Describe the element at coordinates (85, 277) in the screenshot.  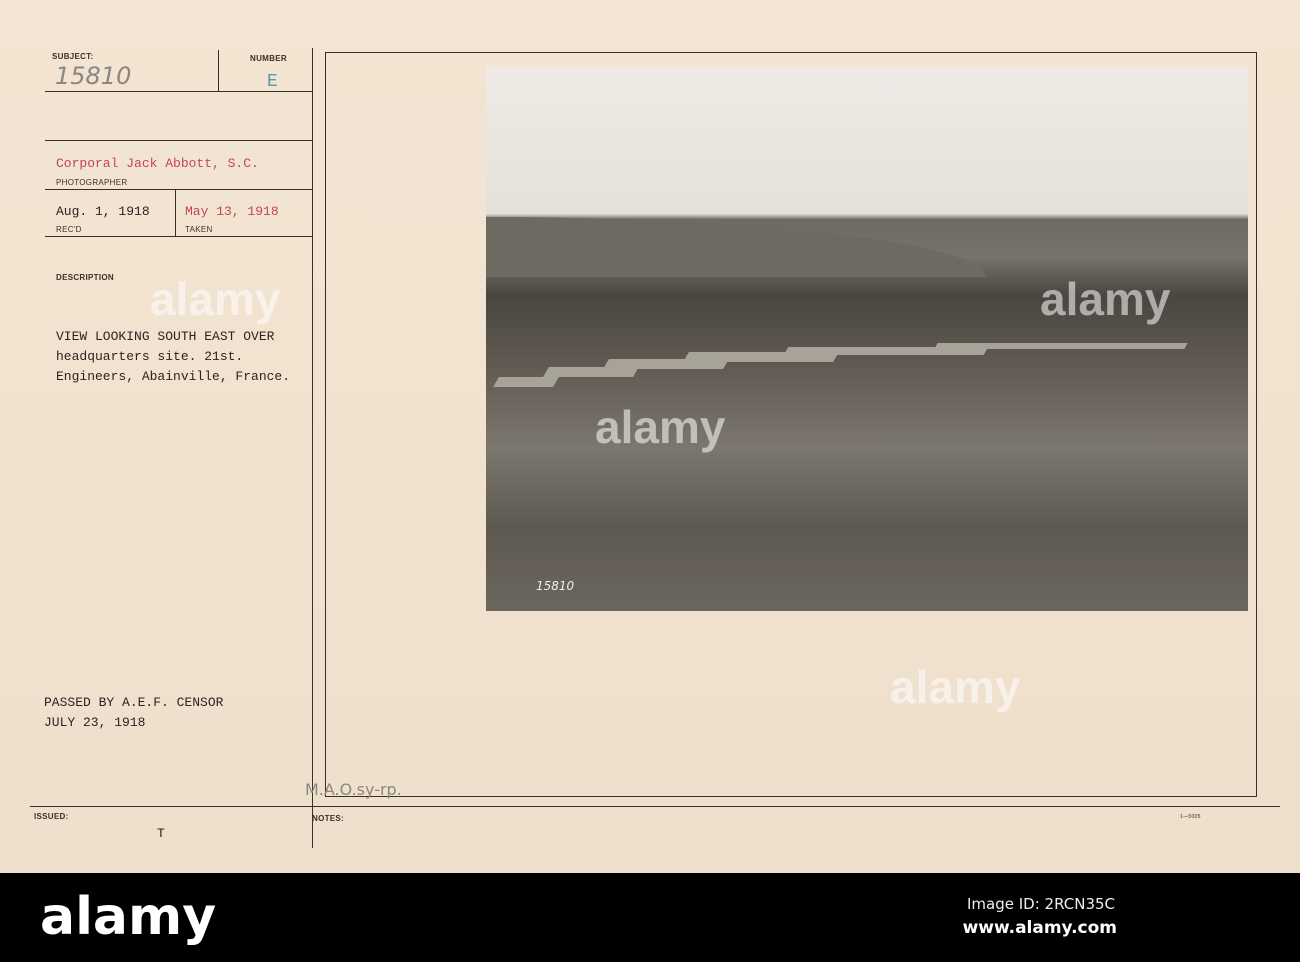
I see `description-label: DESCRIPTION` at that location.